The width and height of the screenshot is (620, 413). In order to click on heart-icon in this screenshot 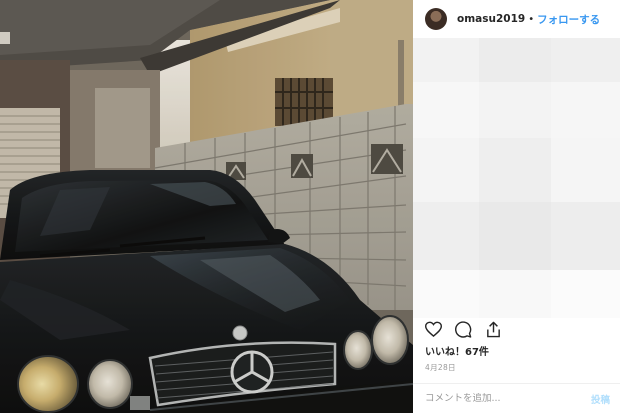, I will do `click(433, 329)`.